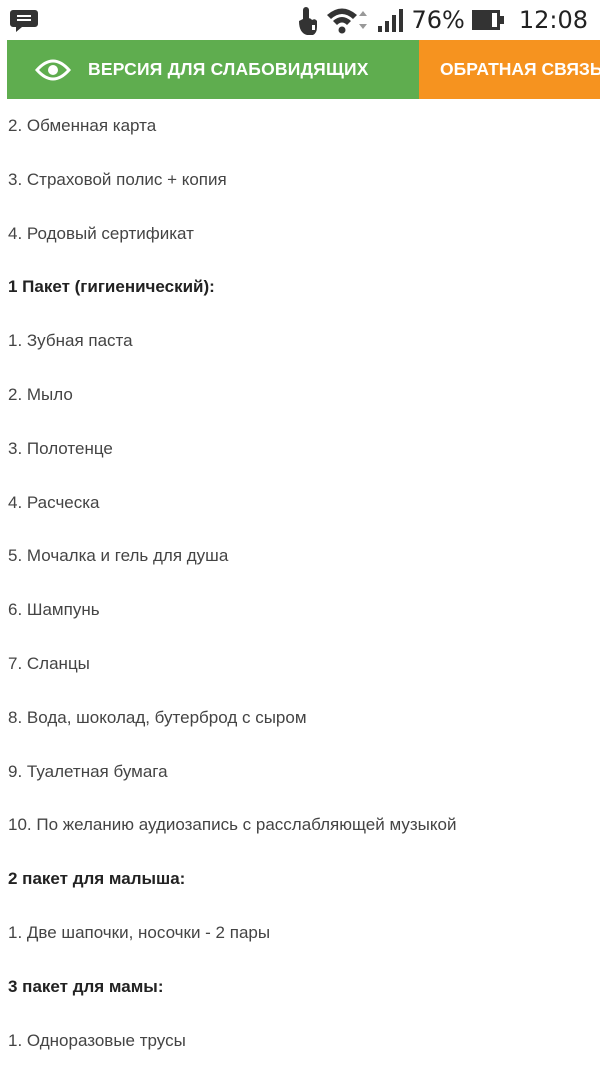  What do you see at coordinates (86, 986) in the screenshot?
I see `section-heading: 3 пакет для мамы:` at bounding box center [86, 986].